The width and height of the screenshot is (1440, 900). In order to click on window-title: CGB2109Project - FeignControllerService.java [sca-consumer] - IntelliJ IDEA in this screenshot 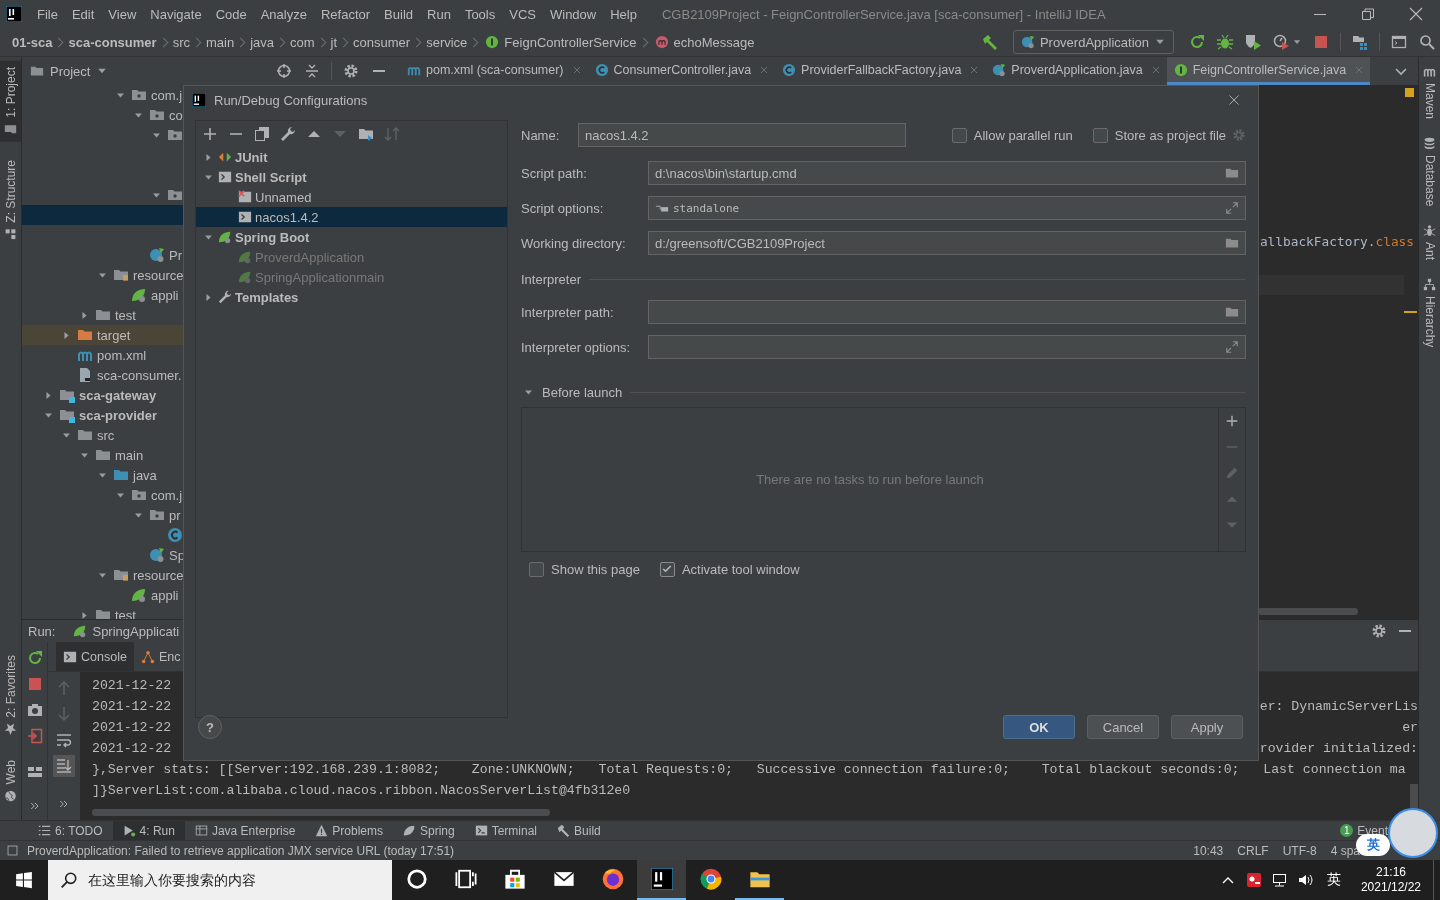, I will do `click(883, 14)`.